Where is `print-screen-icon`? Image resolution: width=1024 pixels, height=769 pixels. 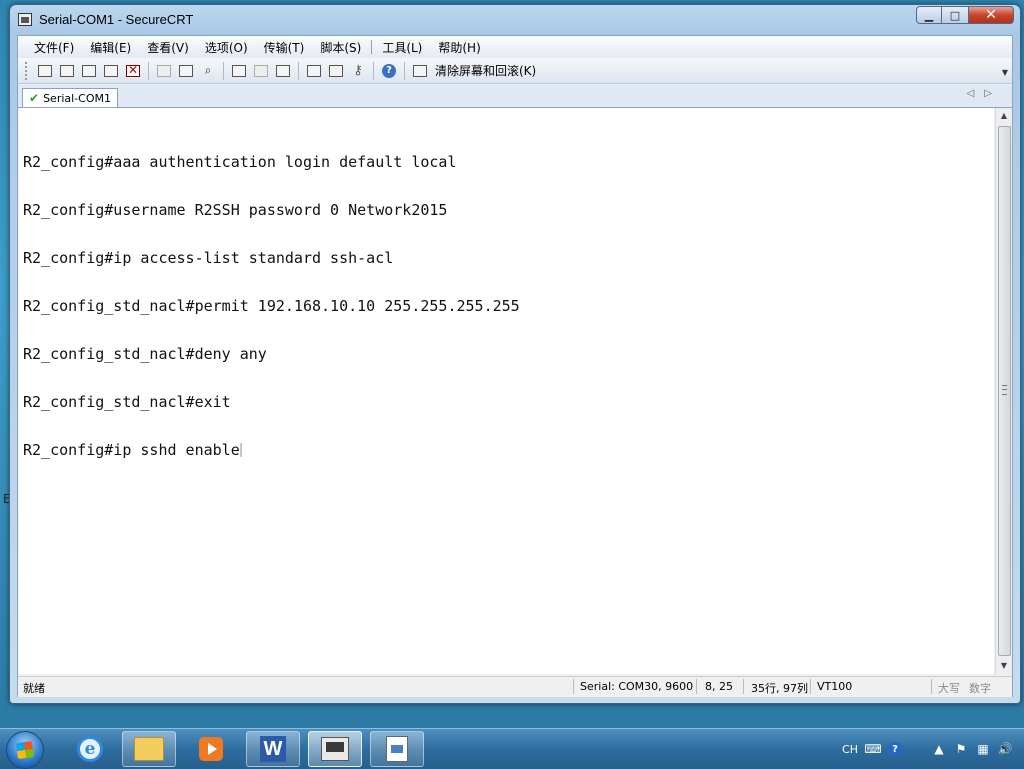
print-screen-icon is located at coordinates (239, 70).